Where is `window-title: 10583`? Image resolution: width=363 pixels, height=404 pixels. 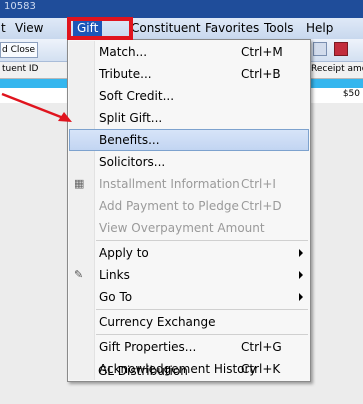
window-title: 10583 is located at coordinates (20, 6).